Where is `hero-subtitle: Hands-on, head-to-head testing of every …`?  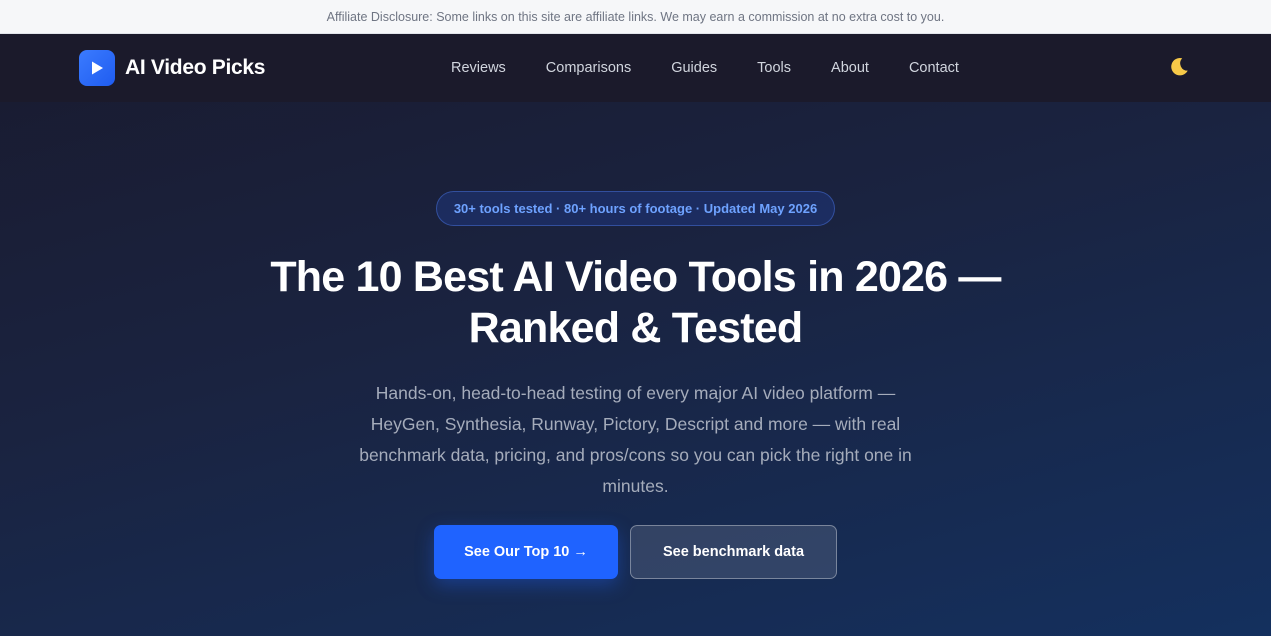
hero-subtitle: Hands-on, head-to-head testing of every … is located at coordinates (635, 439).